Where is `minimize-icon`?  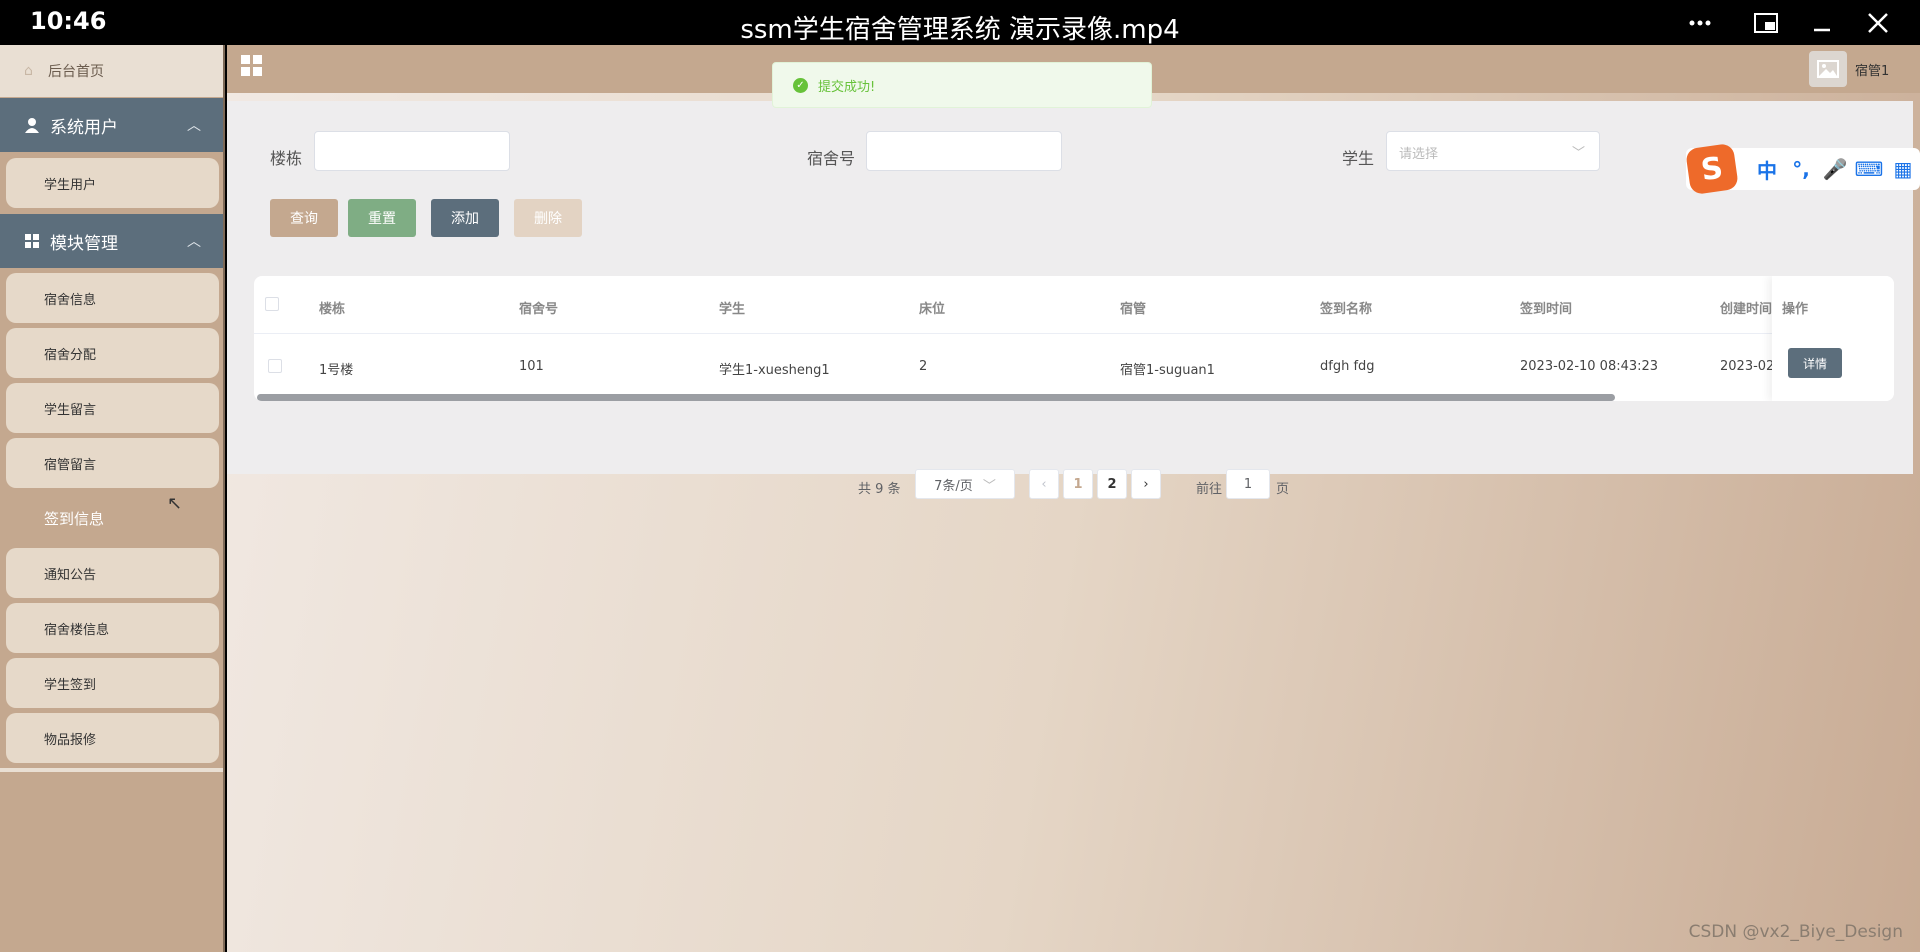 minimize-icon is located at coordinates (1822, 23).